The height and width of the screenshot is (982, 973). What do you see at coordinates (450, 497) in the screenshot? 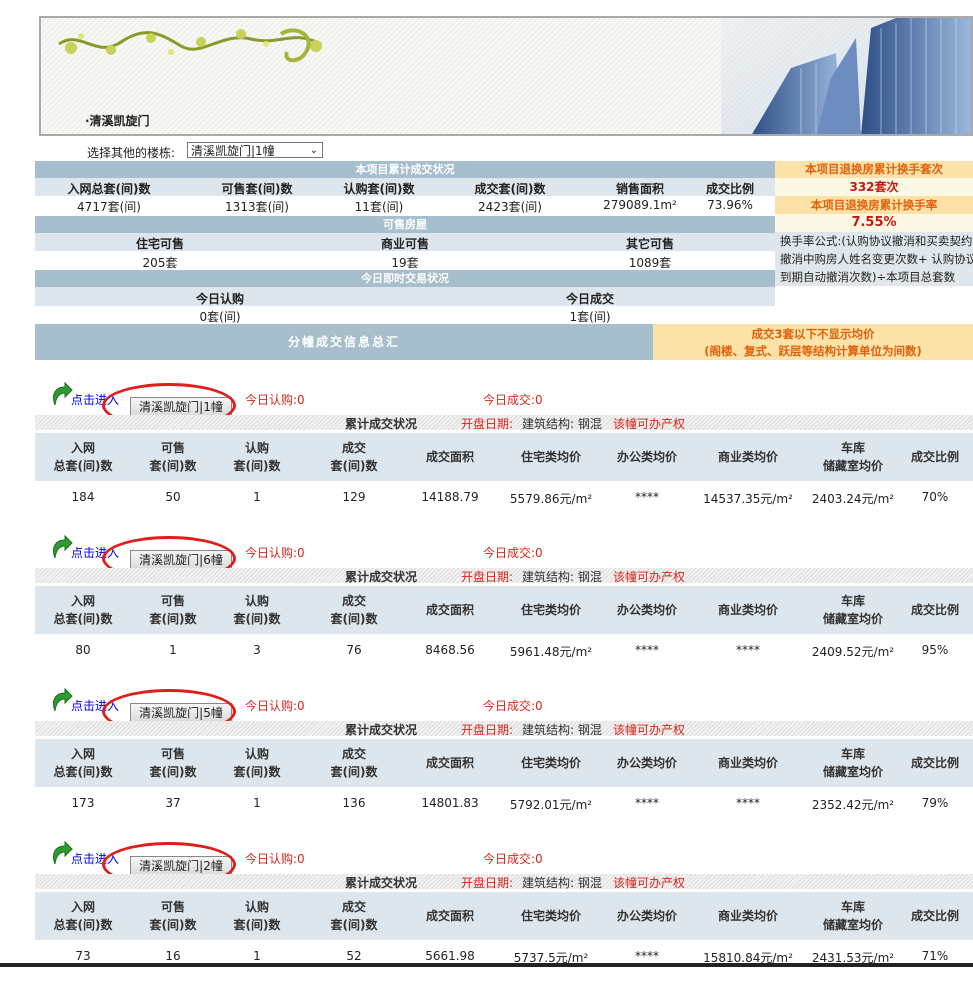
I see `table-cell: 14188.79` at bounding box center [450, 497].